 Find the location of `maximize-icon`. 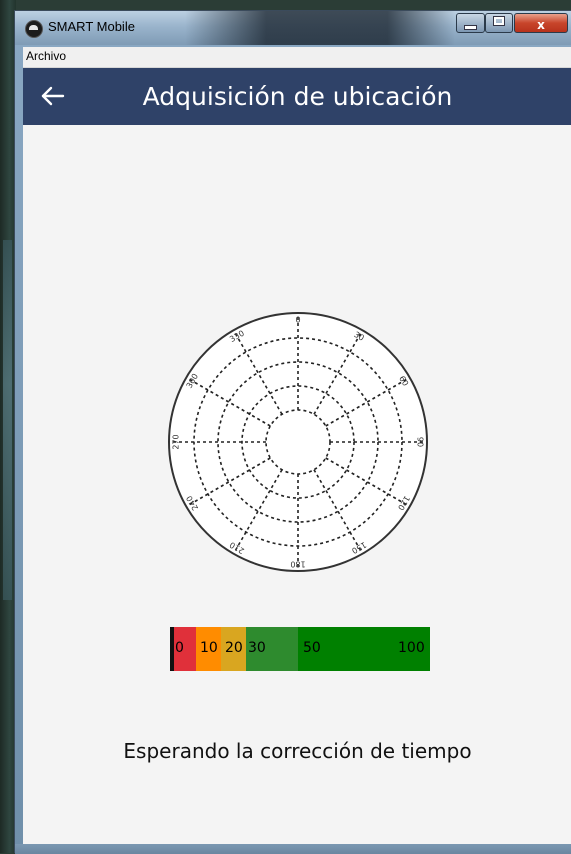

maximize-icon is located at coordinates (499, 21).